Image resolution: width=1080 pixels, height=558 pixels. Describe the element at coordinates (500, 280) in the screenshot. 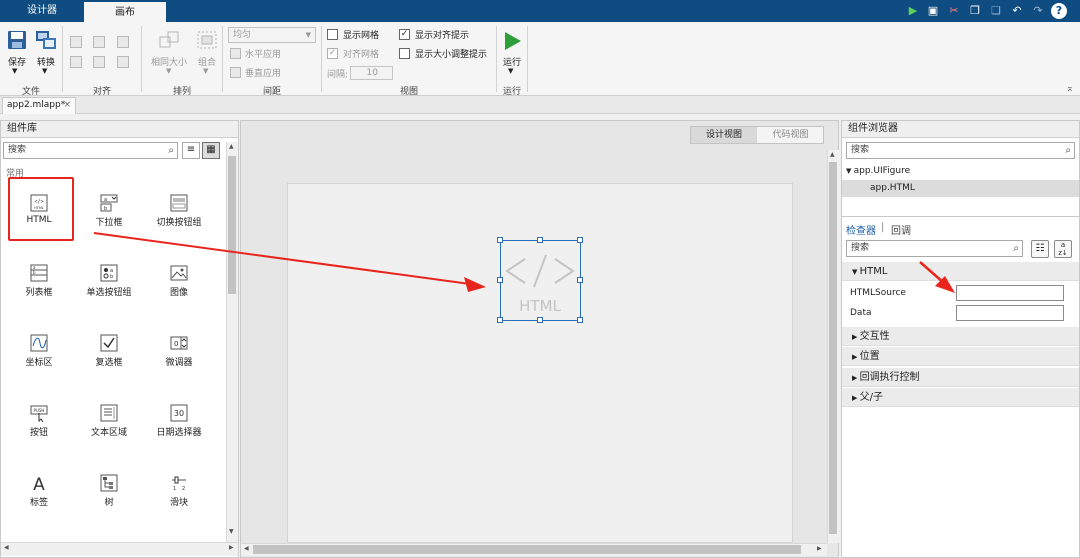

I see `resize-handle-w` at that location.